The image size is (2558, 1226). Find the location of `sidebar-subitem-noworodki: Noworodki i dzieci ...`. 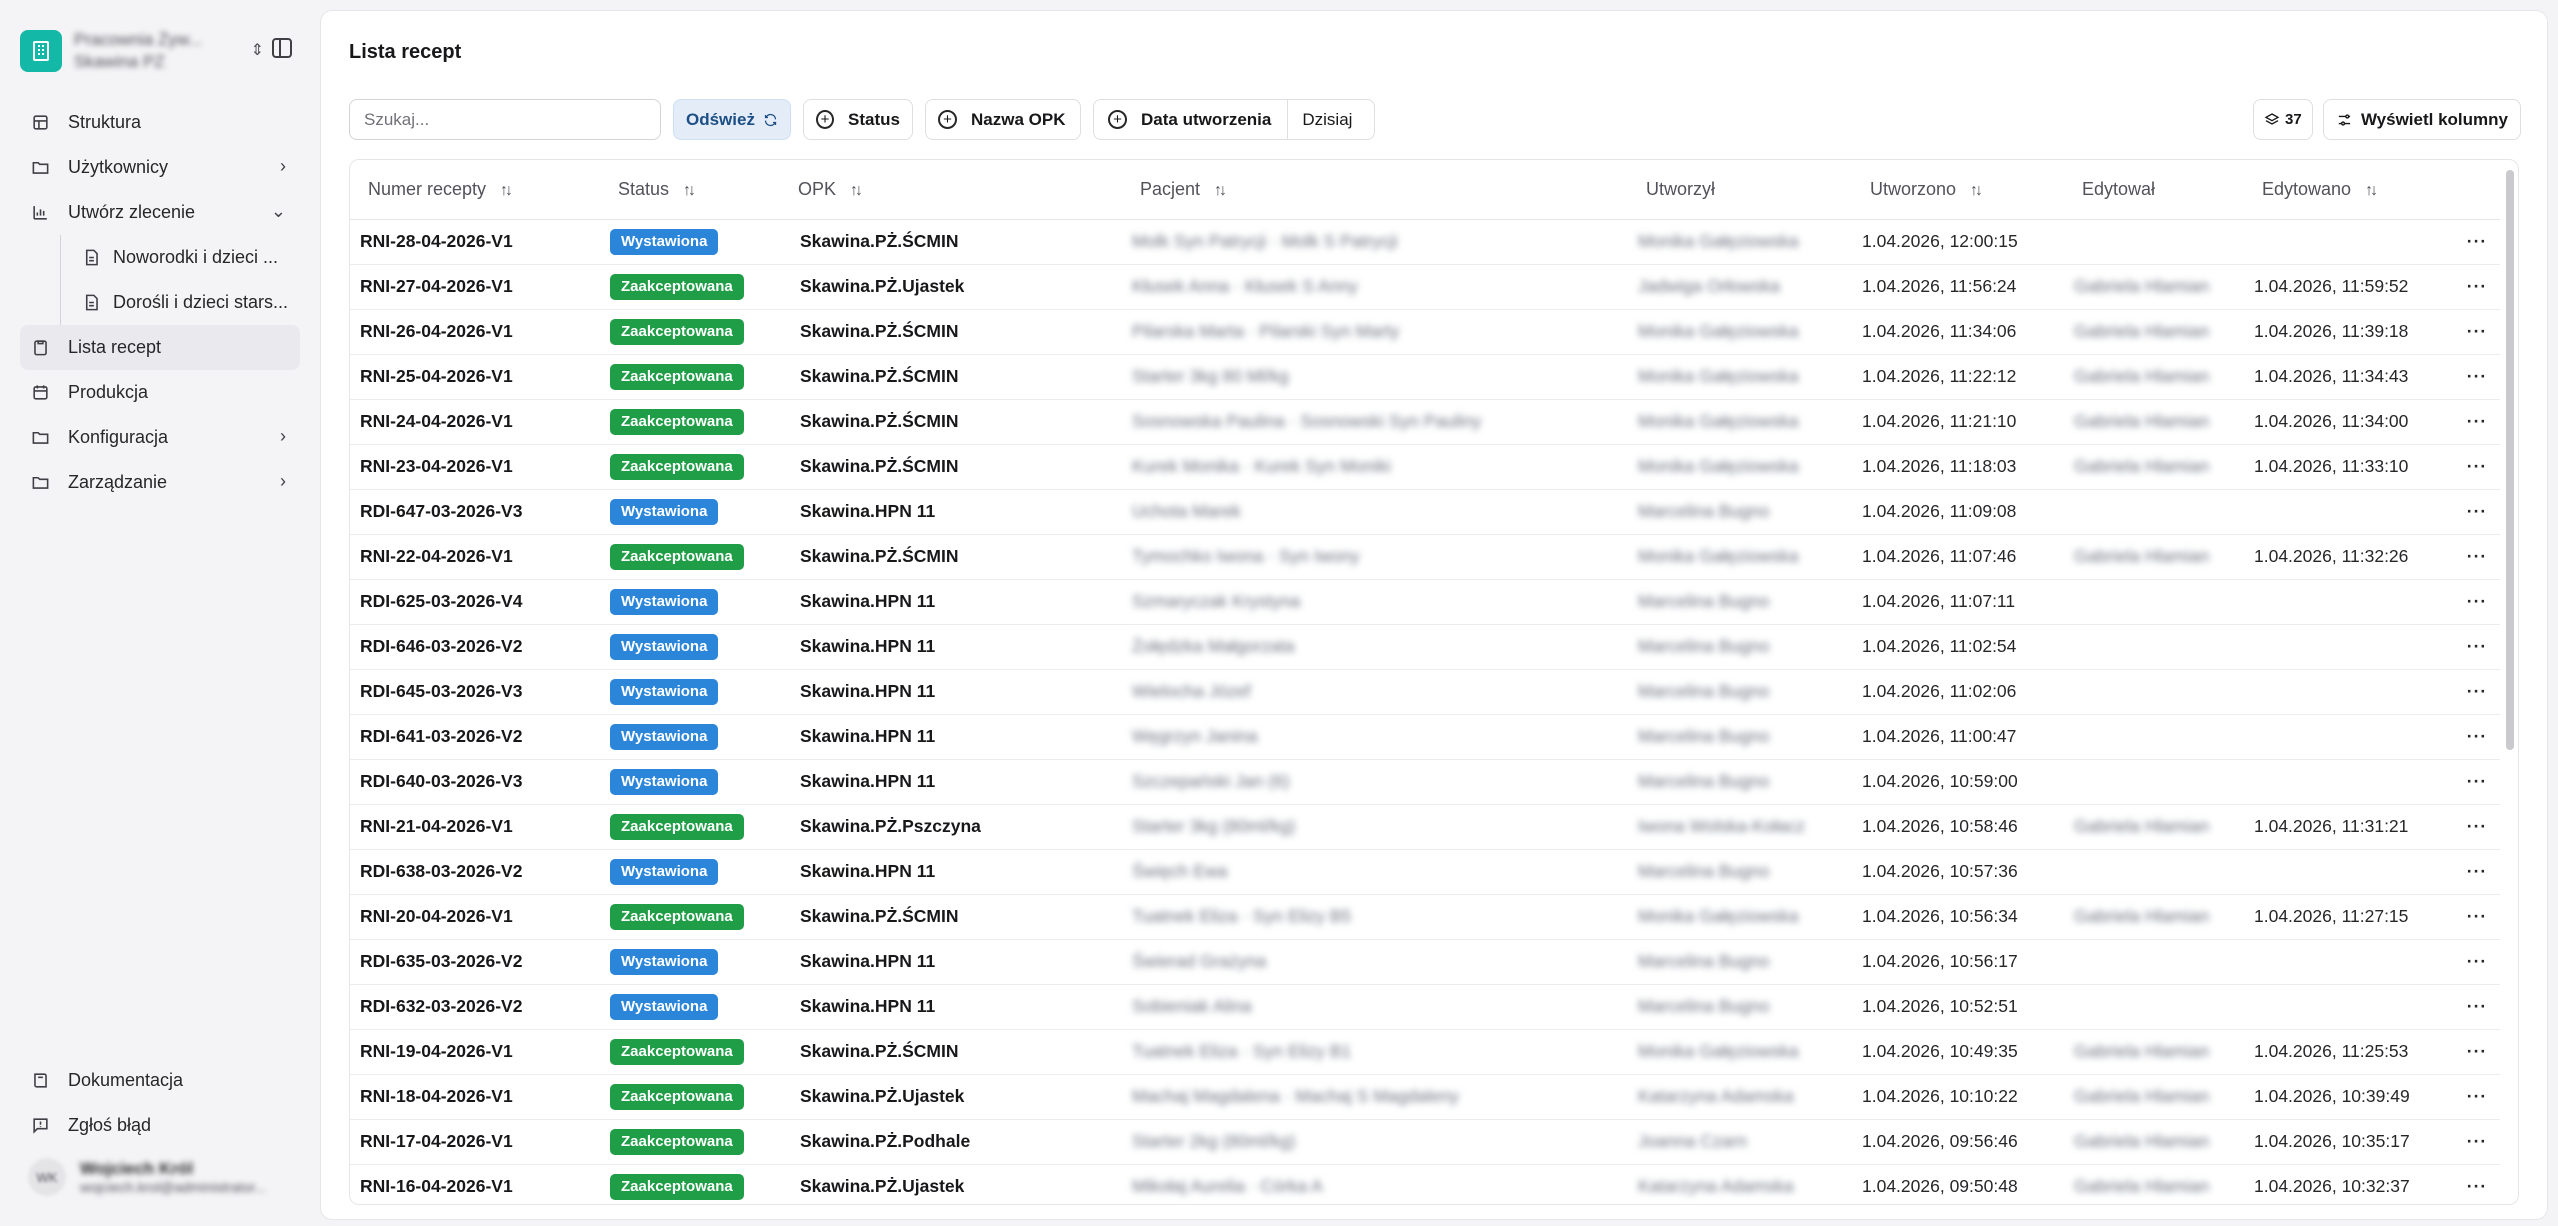

sidebar-subitem-noworodki: Noworodki i dzieci ... is located at coordinates (189, 257).